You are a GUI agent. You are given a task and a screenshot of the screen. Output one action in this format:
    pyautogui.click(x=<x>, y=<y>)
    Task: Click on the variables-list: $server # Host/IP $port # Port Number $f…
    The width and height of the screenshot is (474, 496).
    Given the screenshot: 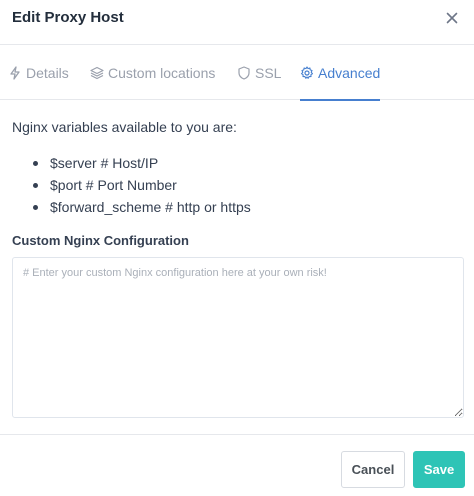 What is the action you would take?
    pyautogui.click(x=131, y=185)
    